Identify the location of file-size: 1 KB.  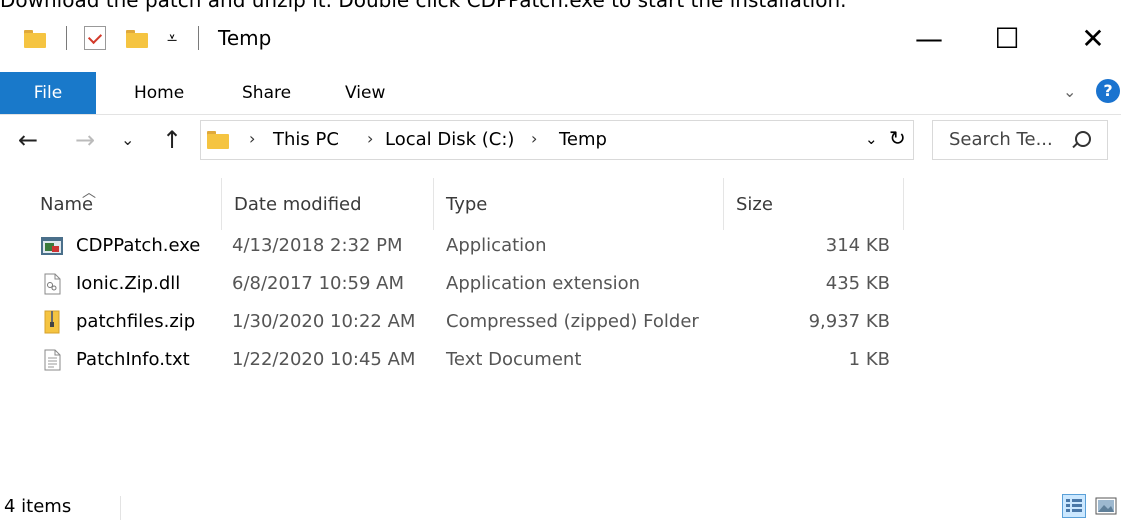
(869, 359).